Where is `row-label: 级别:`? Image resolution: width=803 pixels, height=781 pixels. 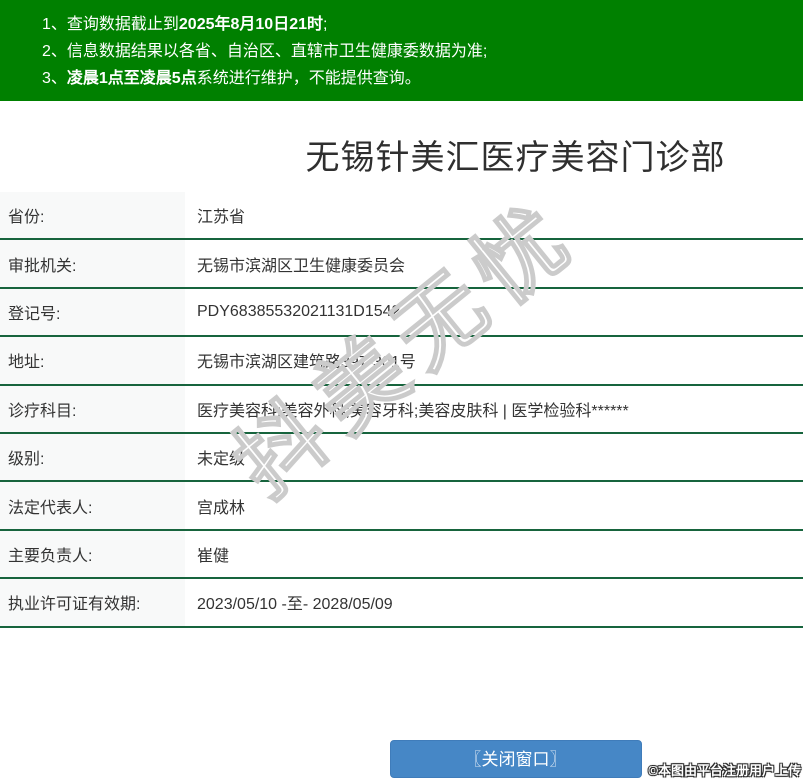
row-label: 级别: is located at coordinates (92, 457).